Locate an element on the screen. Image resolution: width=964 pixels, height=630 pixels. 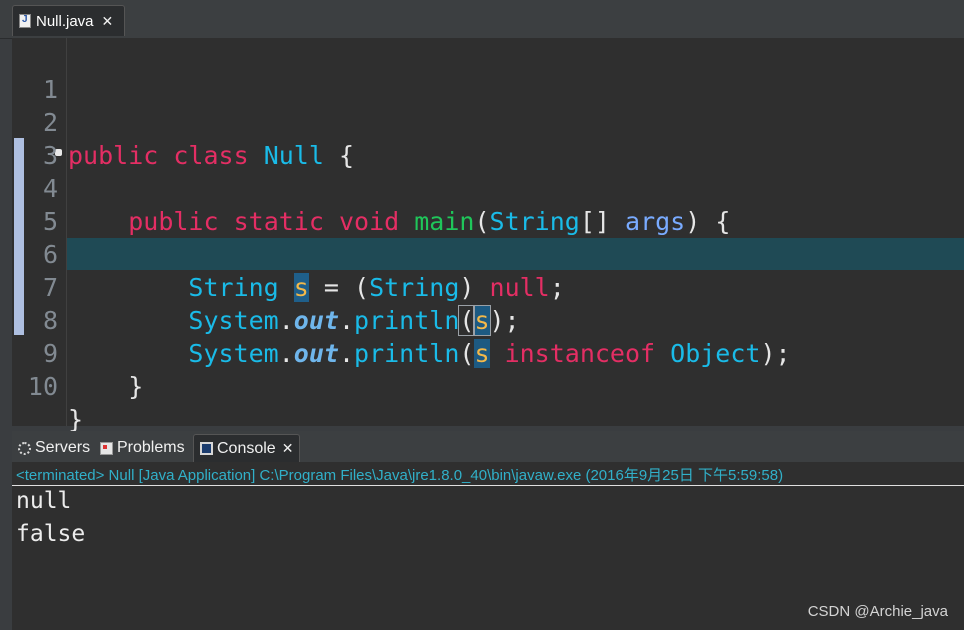
code-line: 5 is located at coordinates (42, 204).